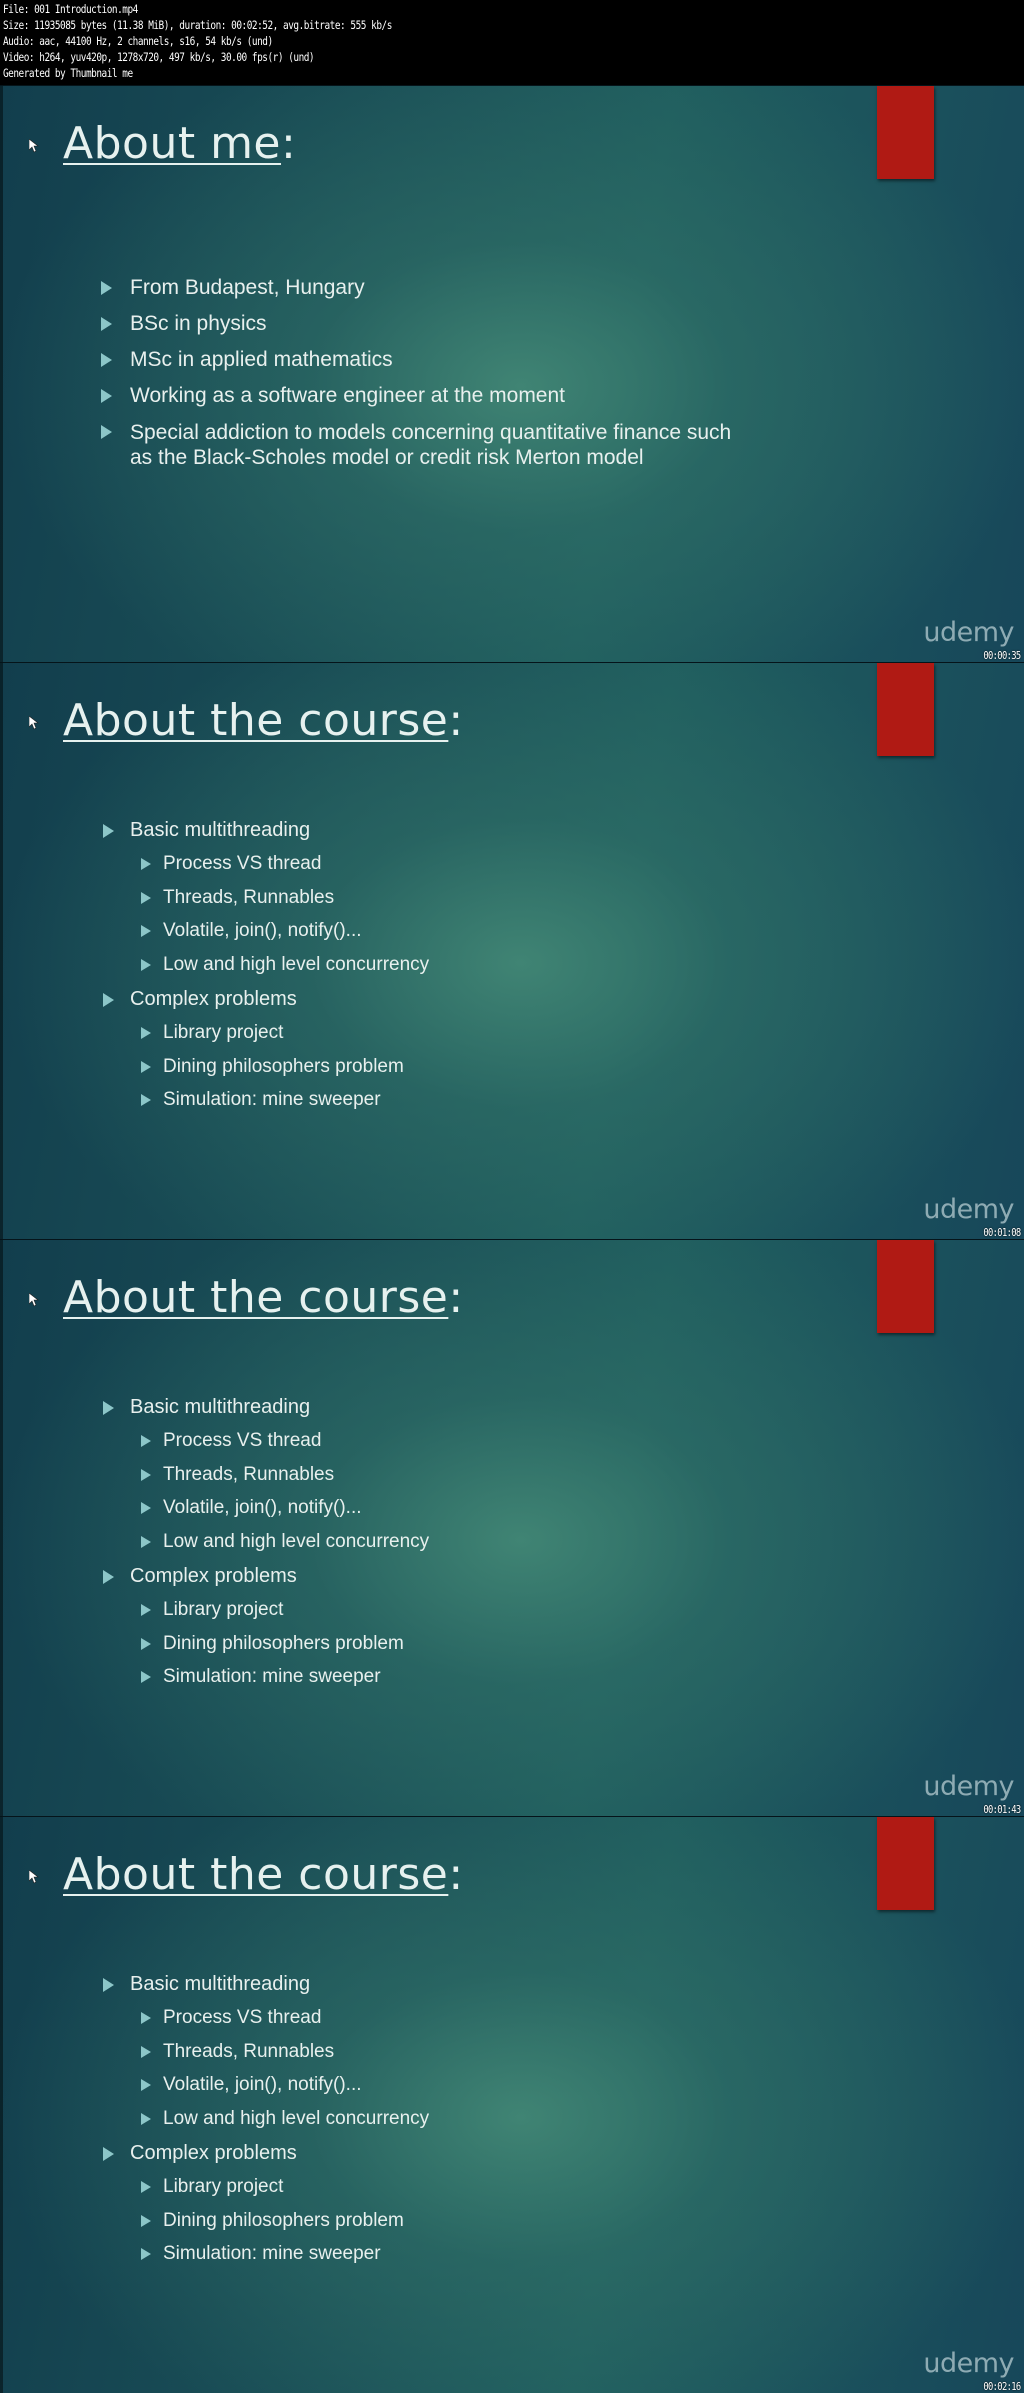 Image resolution: width=1024 pixels, height=2393 pixels. I want to click on bullet-item: From Budapest, Hungary, so click(233, 288).